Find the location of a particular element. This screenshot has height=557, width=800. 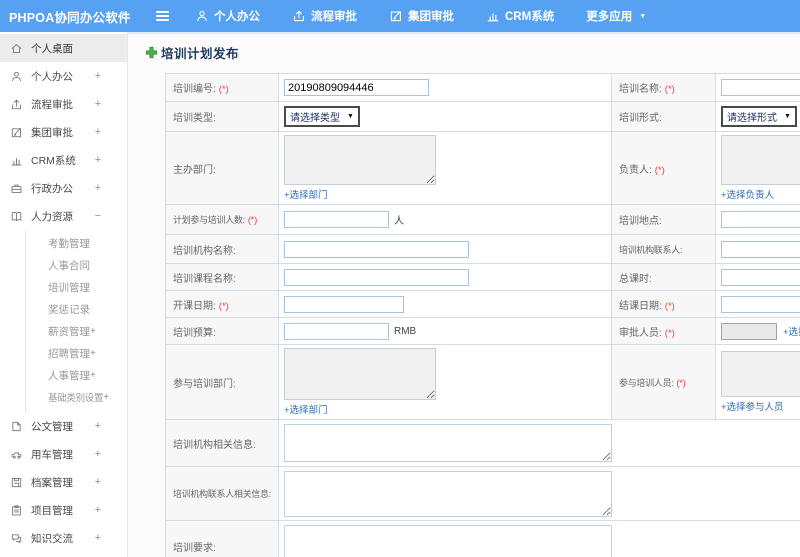

app-logo: PHPOA协同办公软件 is located at coordinates (70, 17).